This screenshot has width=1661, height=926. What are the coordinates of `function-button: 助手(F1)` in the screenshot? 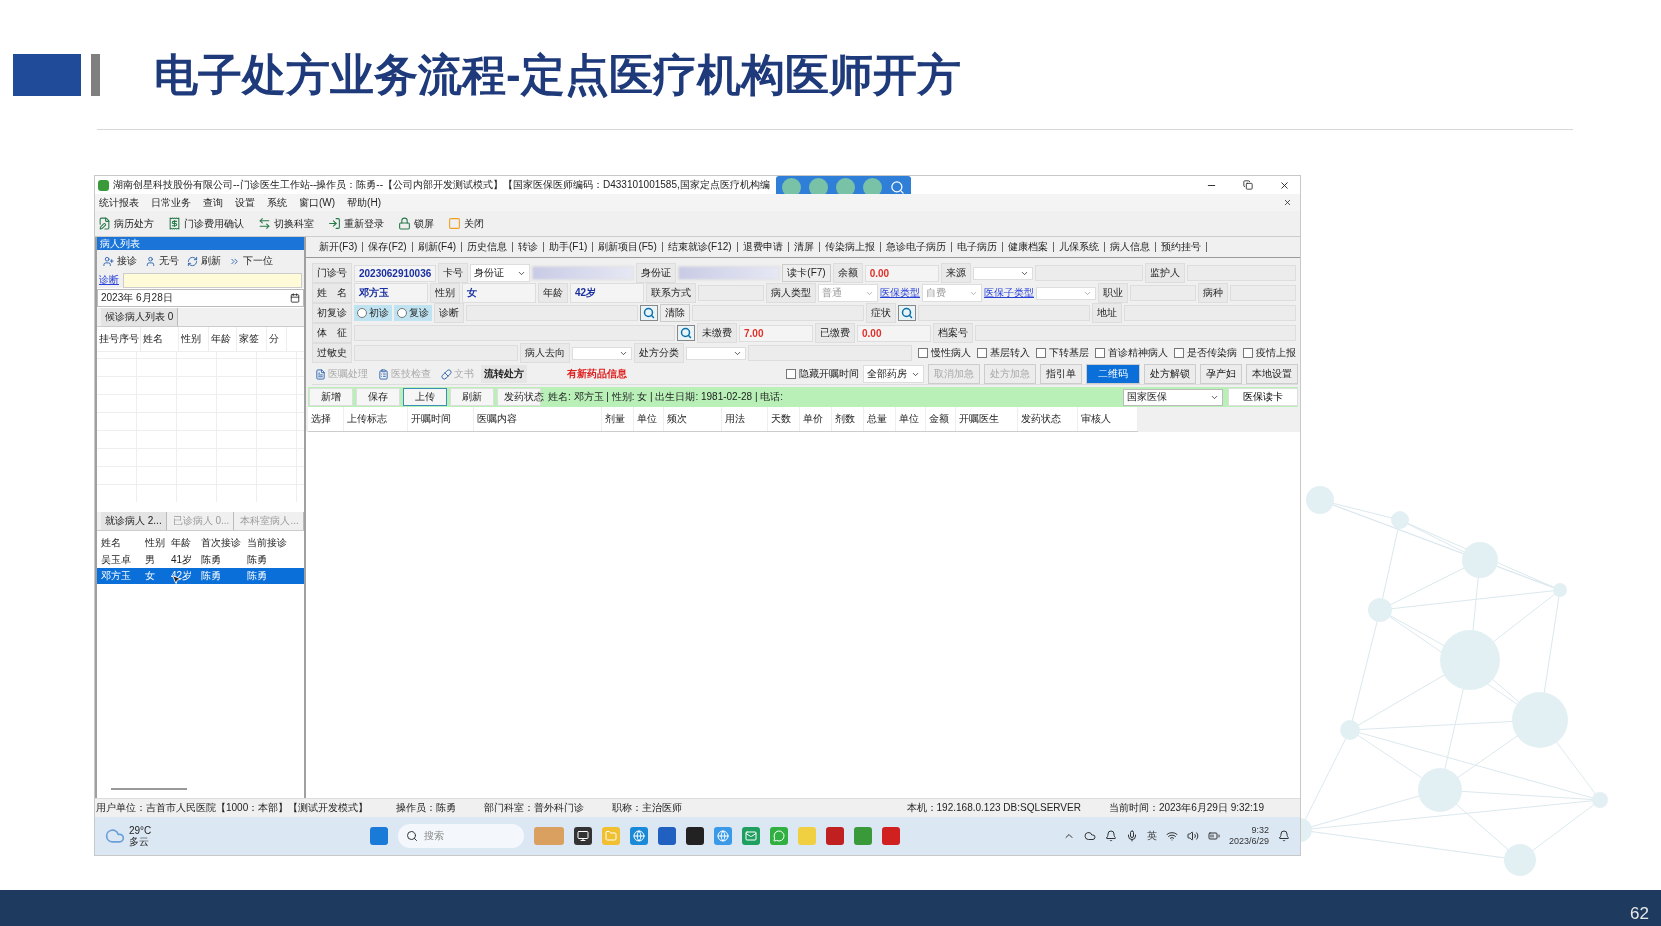 It's located at (569, 247).